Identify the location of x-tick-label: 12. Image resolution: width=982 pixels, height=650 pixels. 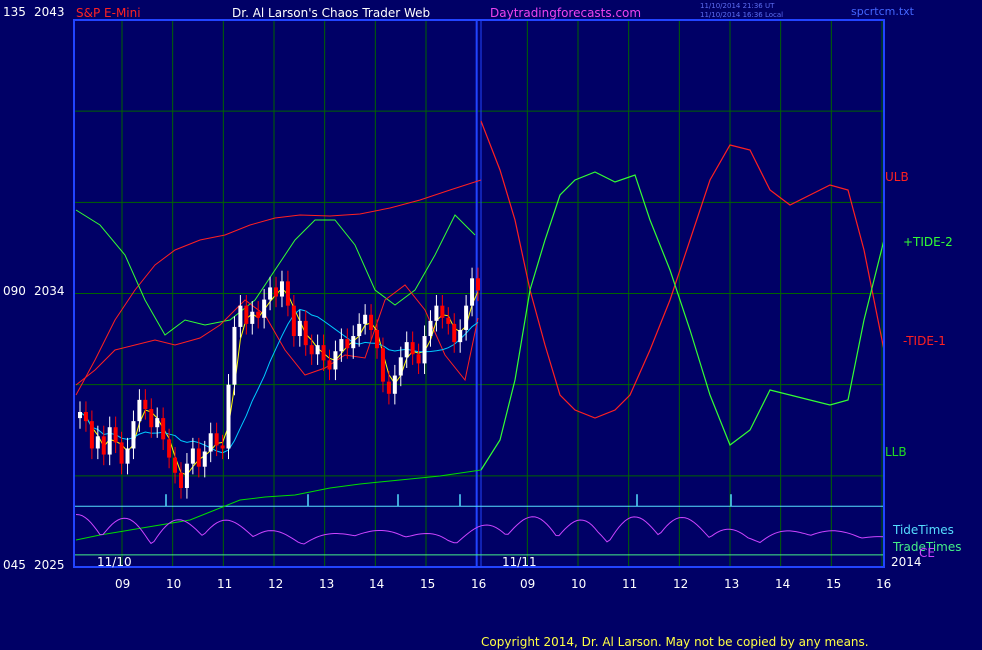
(681, 584).